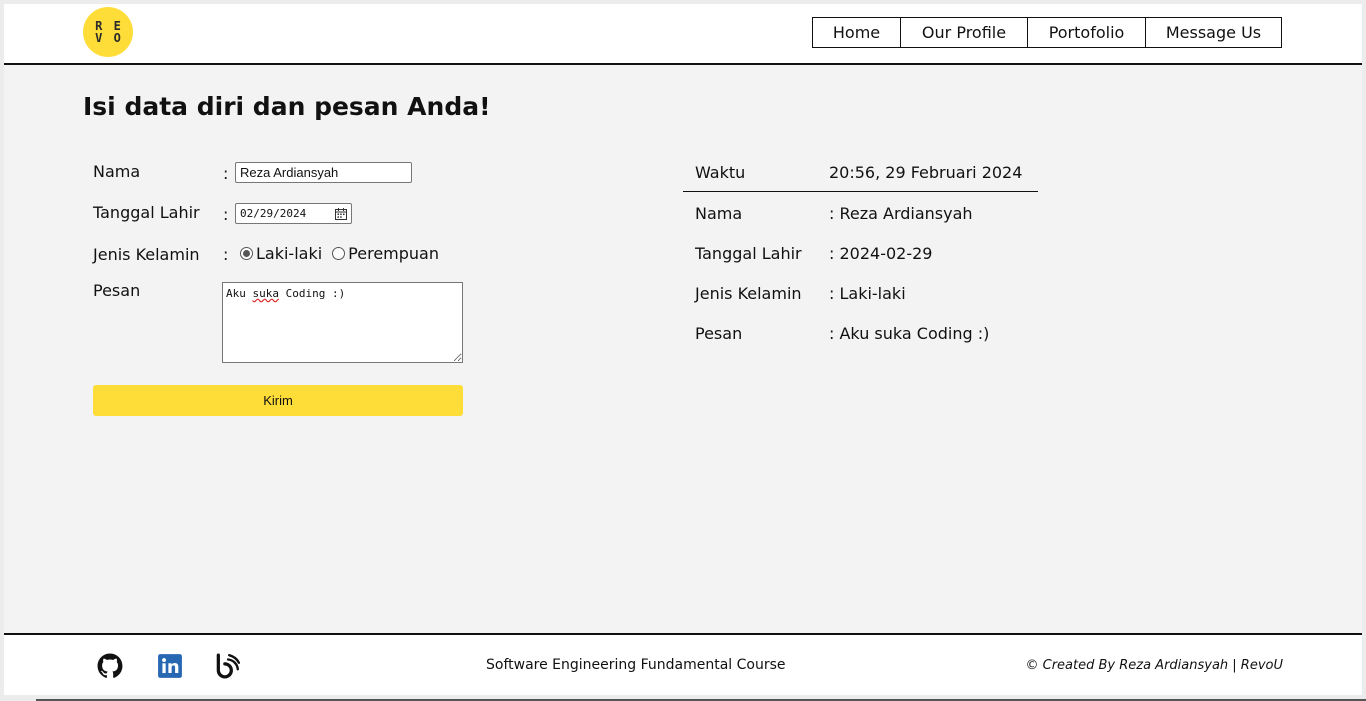 The image size is (1366, 701). What do you see at coordinates (170, 666) in the screenshot?
I see `linkedin-icon` at bounding box center [170, 666].